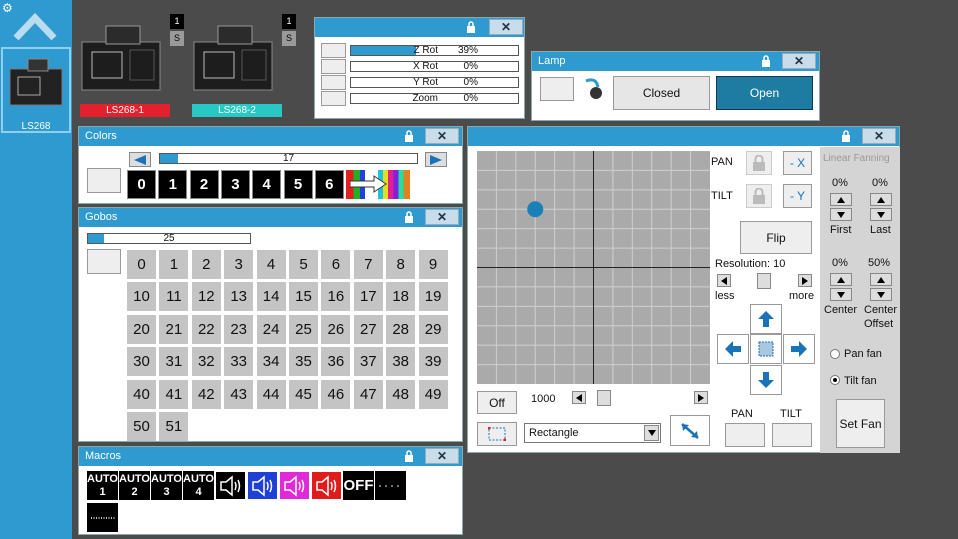 The width and height of the screenshot is (958, 539). Describe the element at coordinates (303, 264) in the screenshot. I see `gobo-cell: 5` at that location.